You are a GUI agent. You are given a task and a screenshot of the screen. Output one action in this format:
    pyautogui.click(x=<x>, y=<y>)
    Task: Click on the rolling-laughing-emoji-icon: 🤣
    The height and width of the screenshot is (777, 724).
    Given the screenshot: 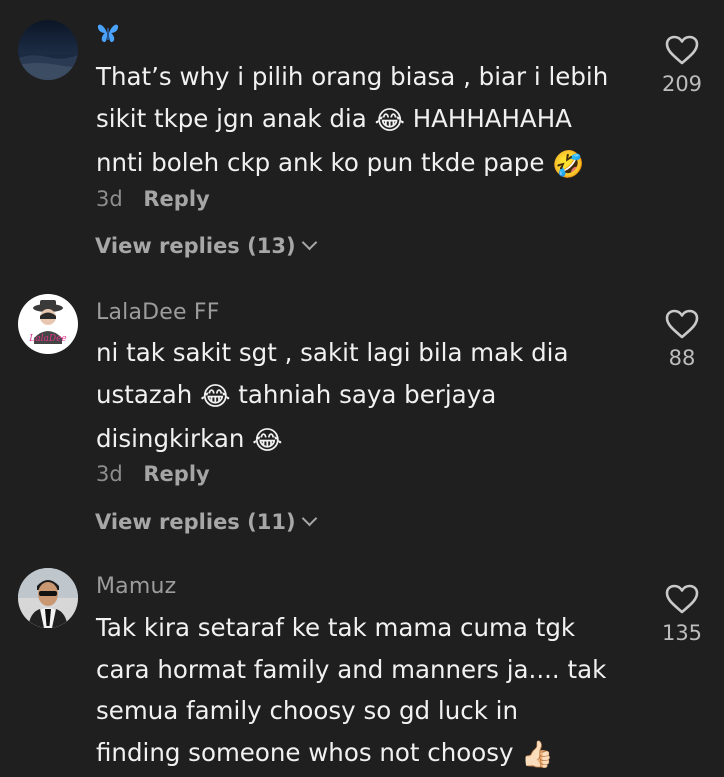 What is the action you would take?
    pyautogui.click(x=568, y=165)
    